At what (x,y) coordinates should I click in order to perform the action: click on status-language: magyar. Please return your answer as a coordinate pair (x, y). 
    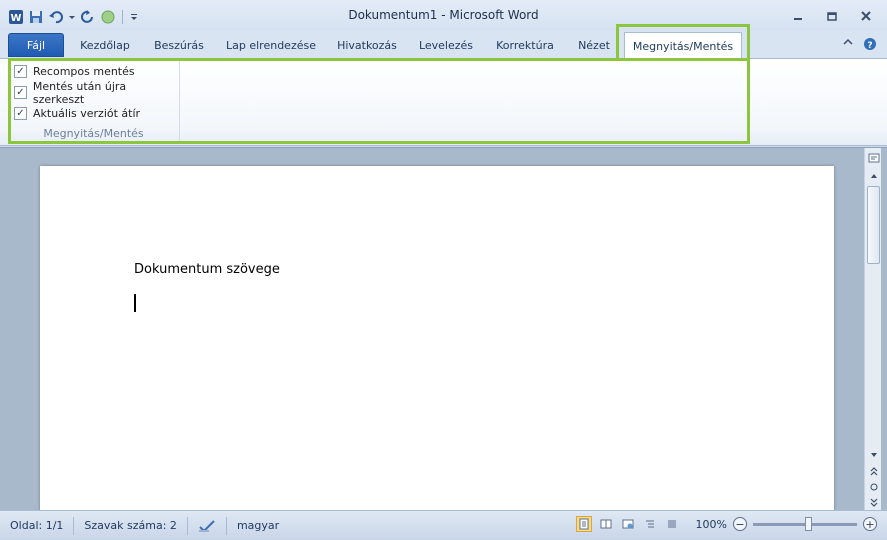
    Looking at the image, I should click on (258, 526).